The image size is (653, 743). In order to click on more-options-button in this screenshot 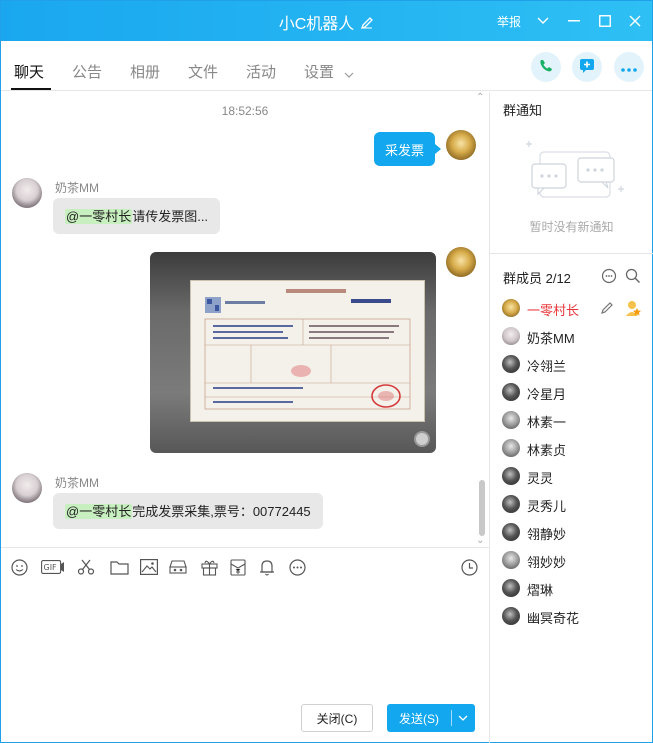, I will do `click(629, 67)`.